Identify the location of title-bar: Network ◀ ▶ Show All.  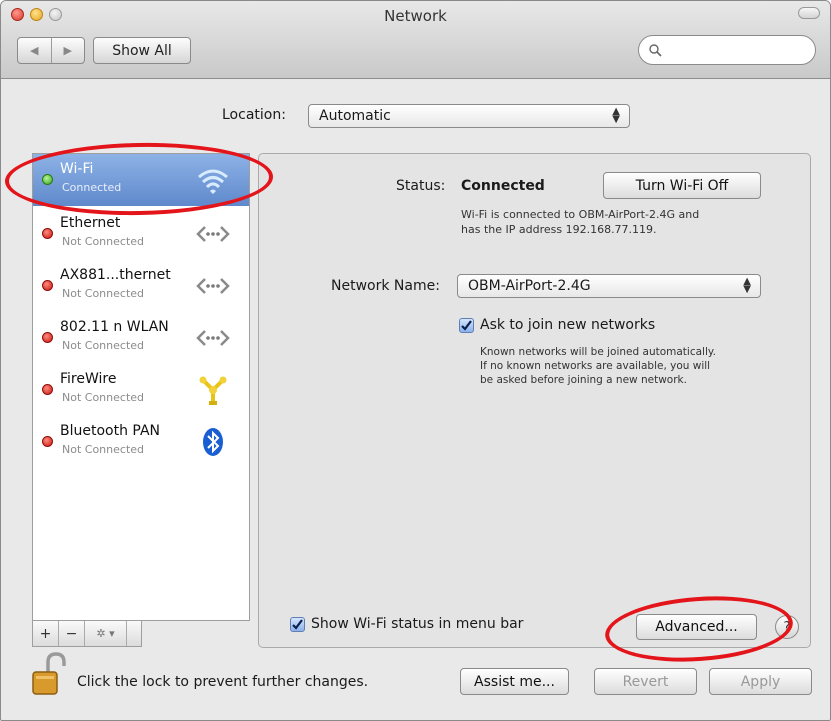
(415, 40).